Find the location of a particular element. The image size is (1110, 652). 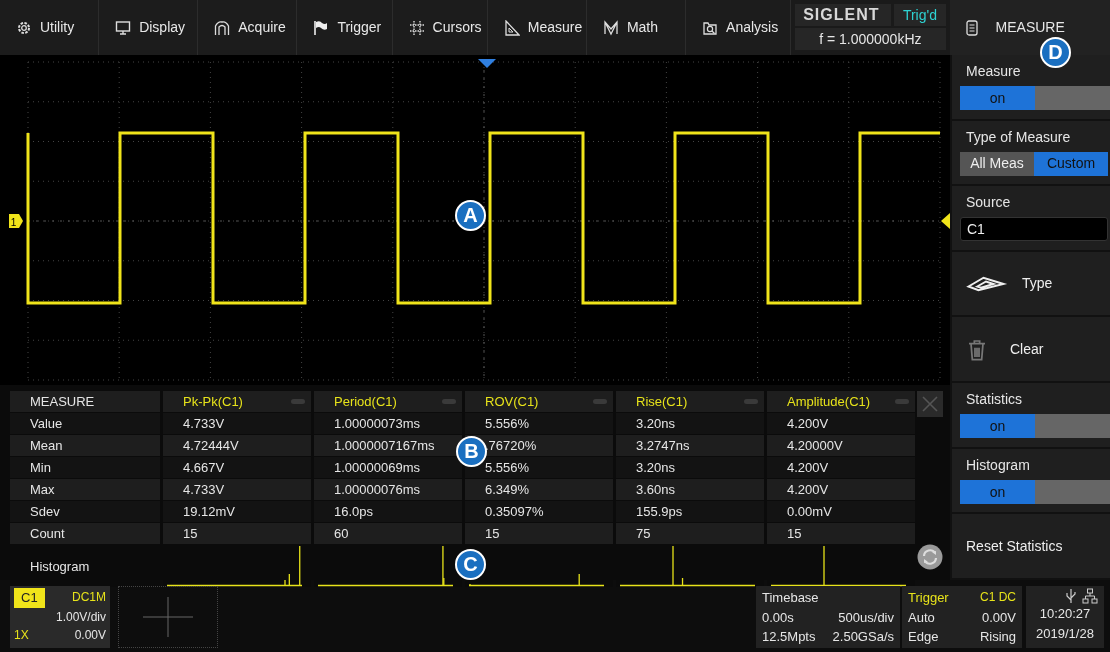

table-cell: 16.0ps is located at coordinates (388, 511).